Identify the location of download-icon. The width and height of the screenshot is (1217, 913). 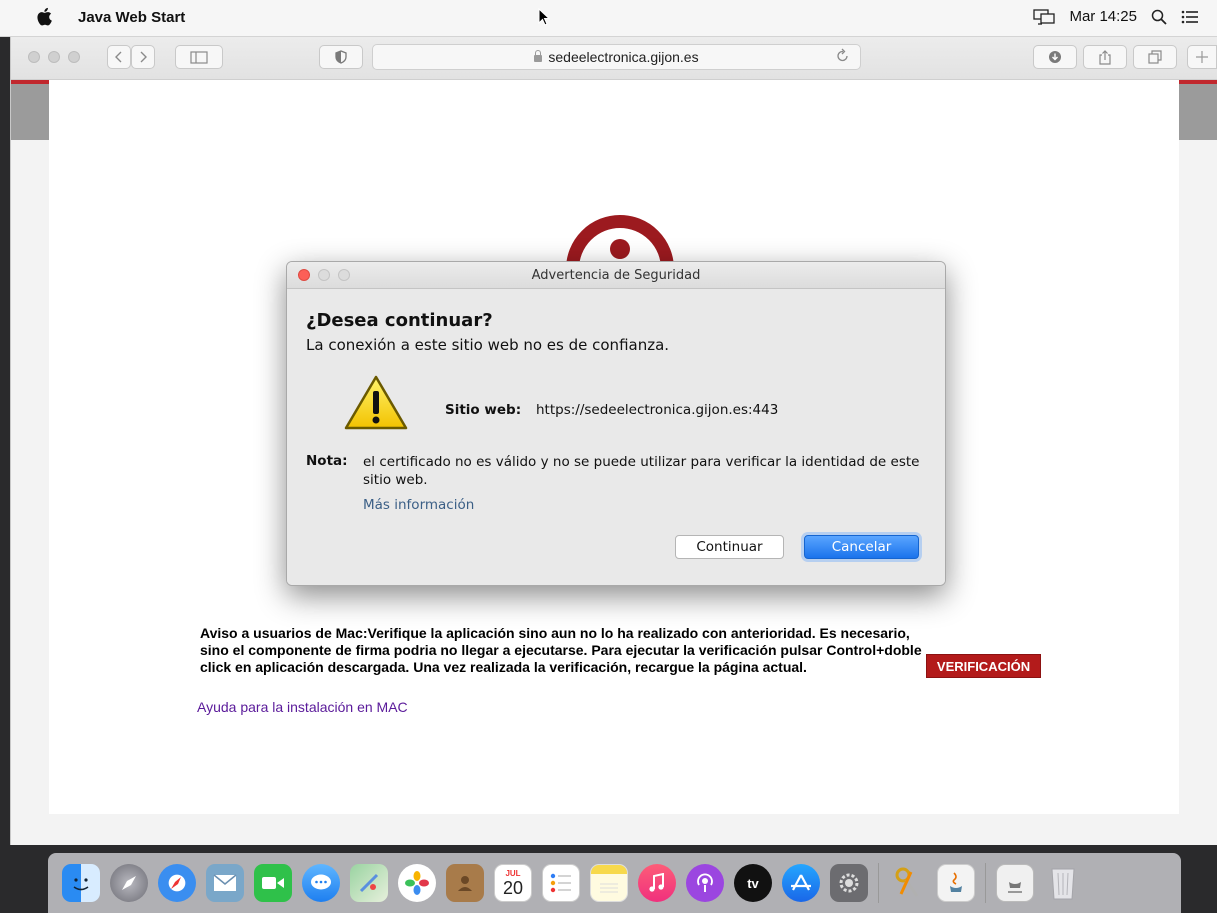
(1055, 57).